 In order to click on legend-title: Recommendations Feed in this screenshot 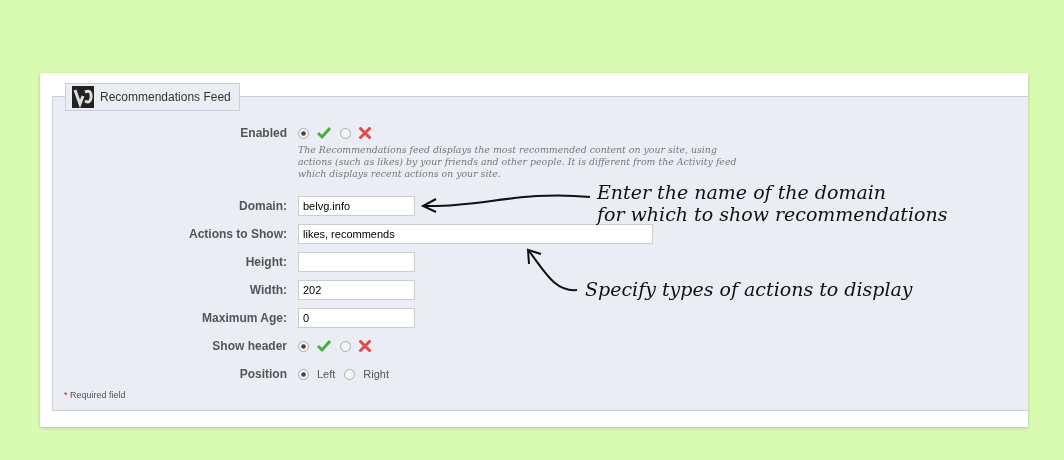, I will do `click(165, 97)`.